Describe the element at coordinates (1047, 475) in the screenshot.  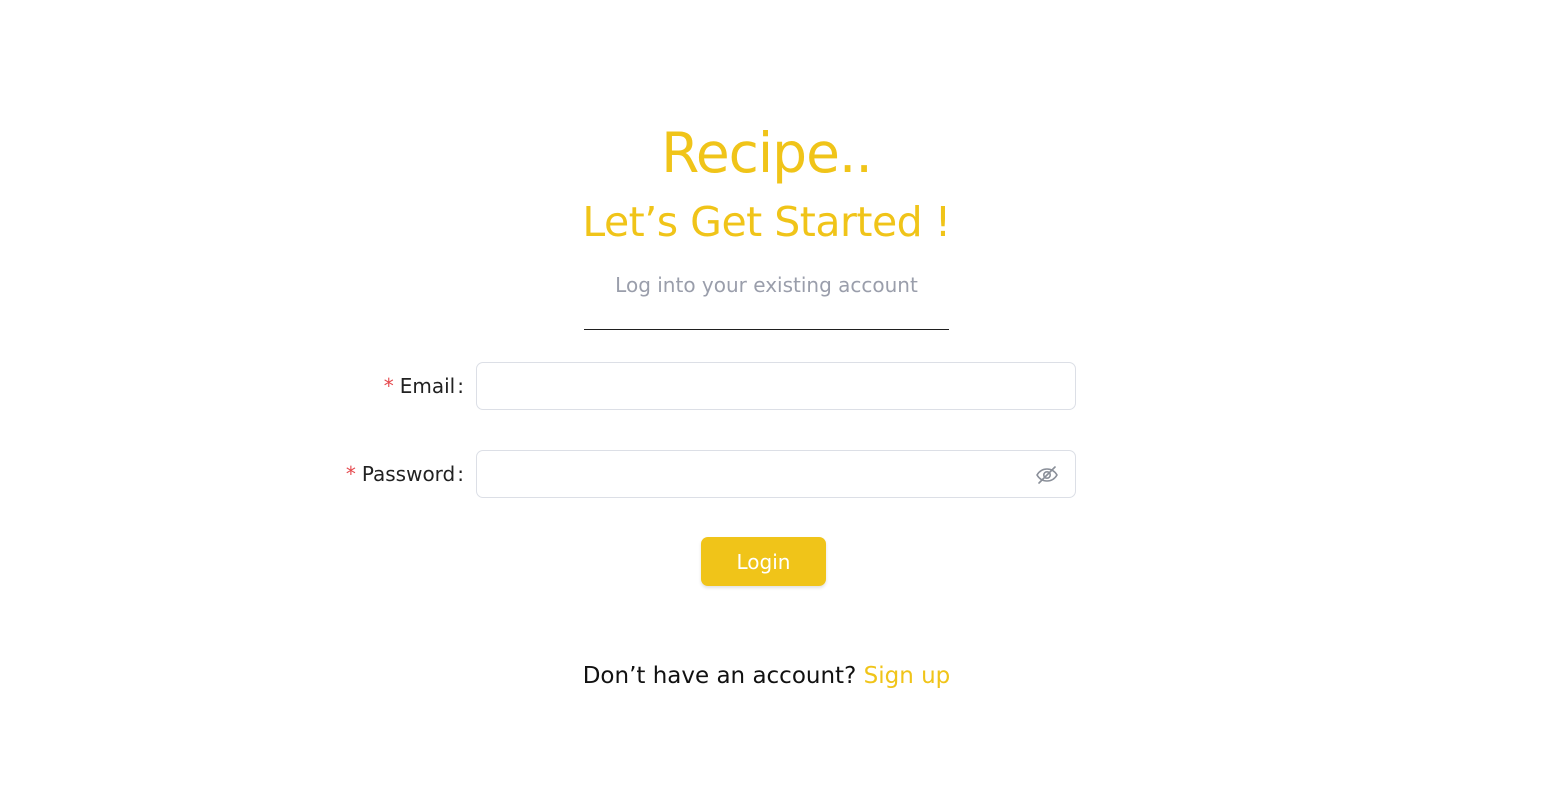
I see `eye-off-icon` at that location.